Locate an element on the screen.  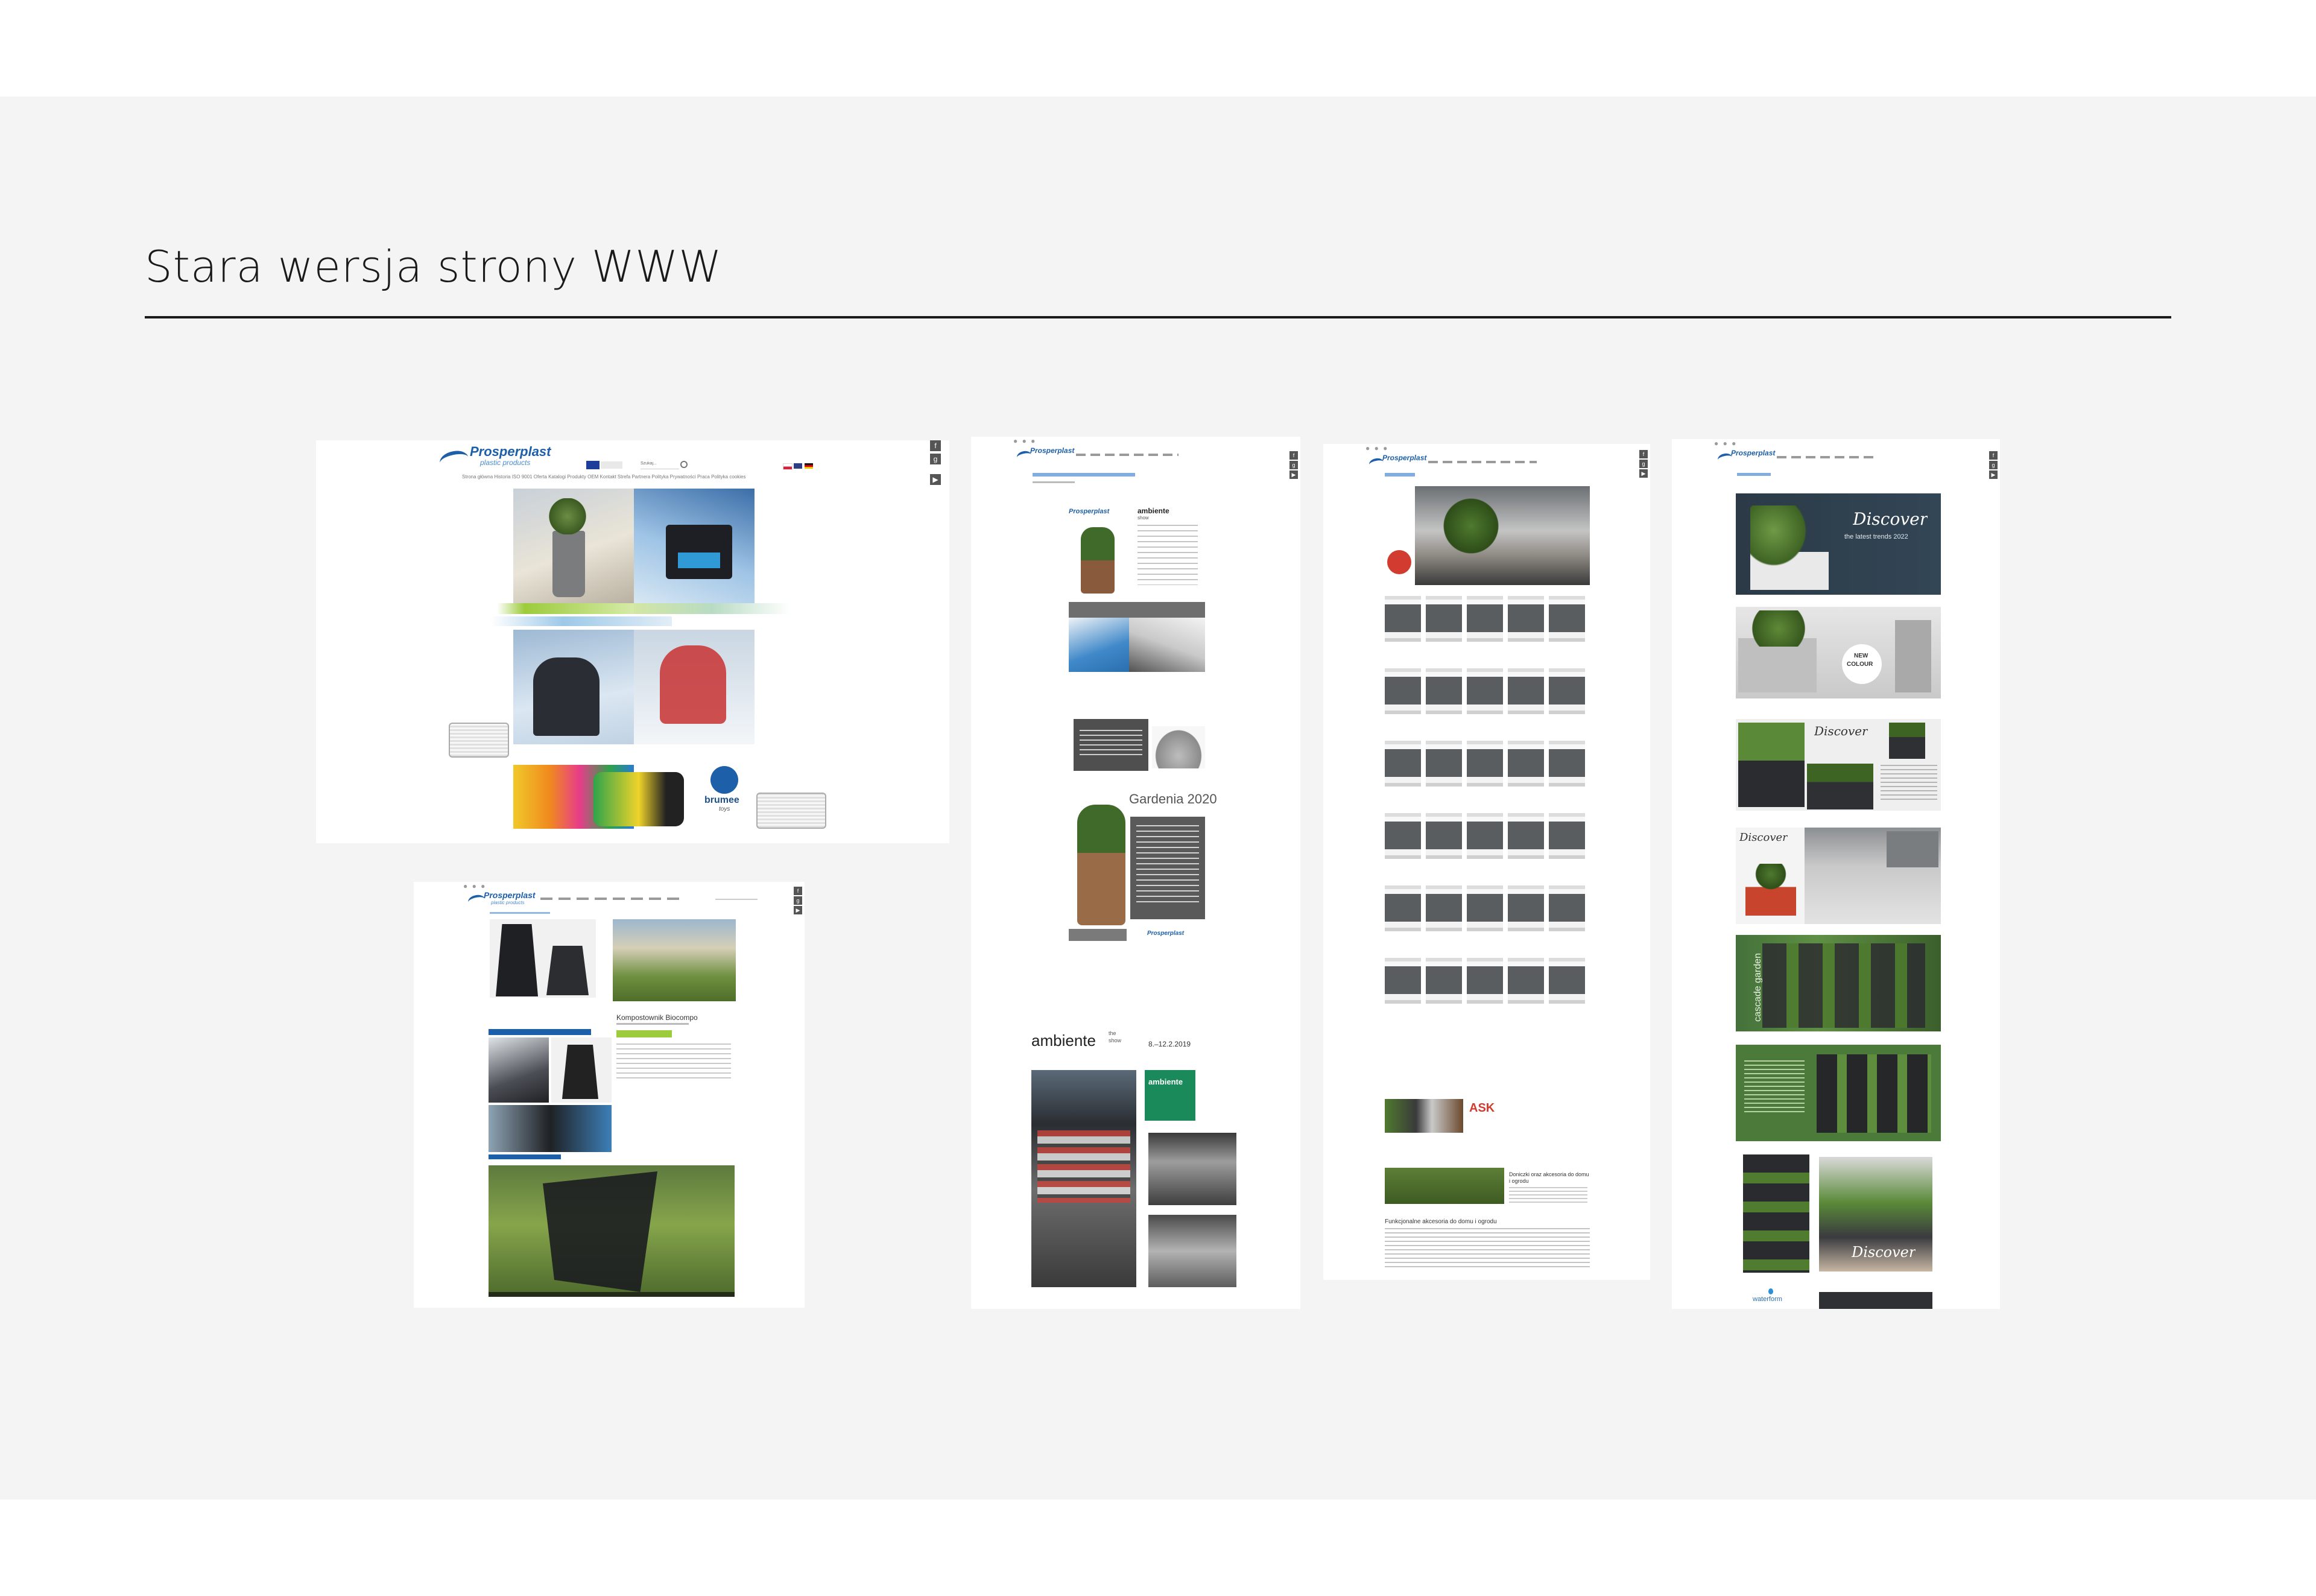
thumbnail-header is located at coordinates (540, 1032).